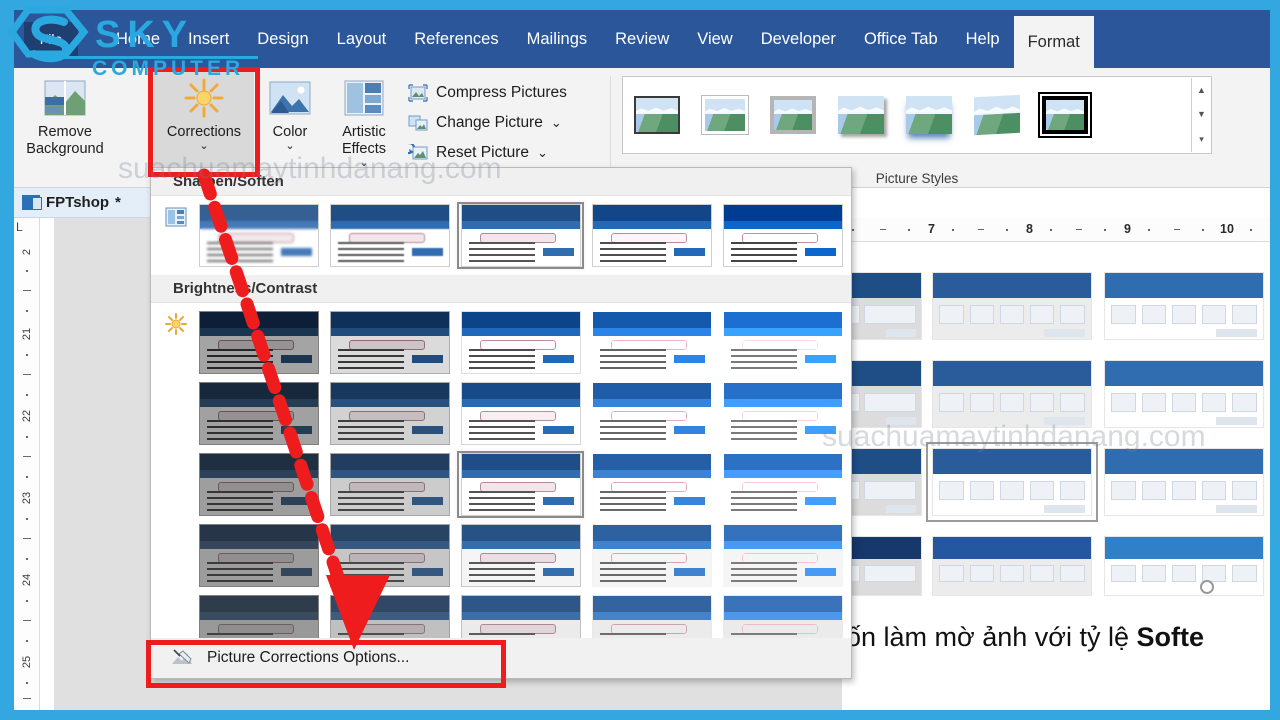  I want to click on sharpen-soften-cell-2-selected, so click(520, 235).